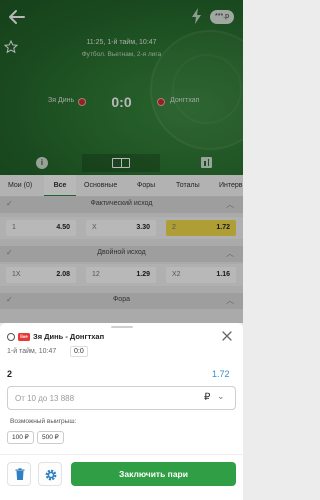 Image resolution: width=320 pixels, height=500 pixels. Describe the element at coordinates (69, 336) in the screenshot. I see `bet-match-name: Зя Динь - Донгтхап` at that location.